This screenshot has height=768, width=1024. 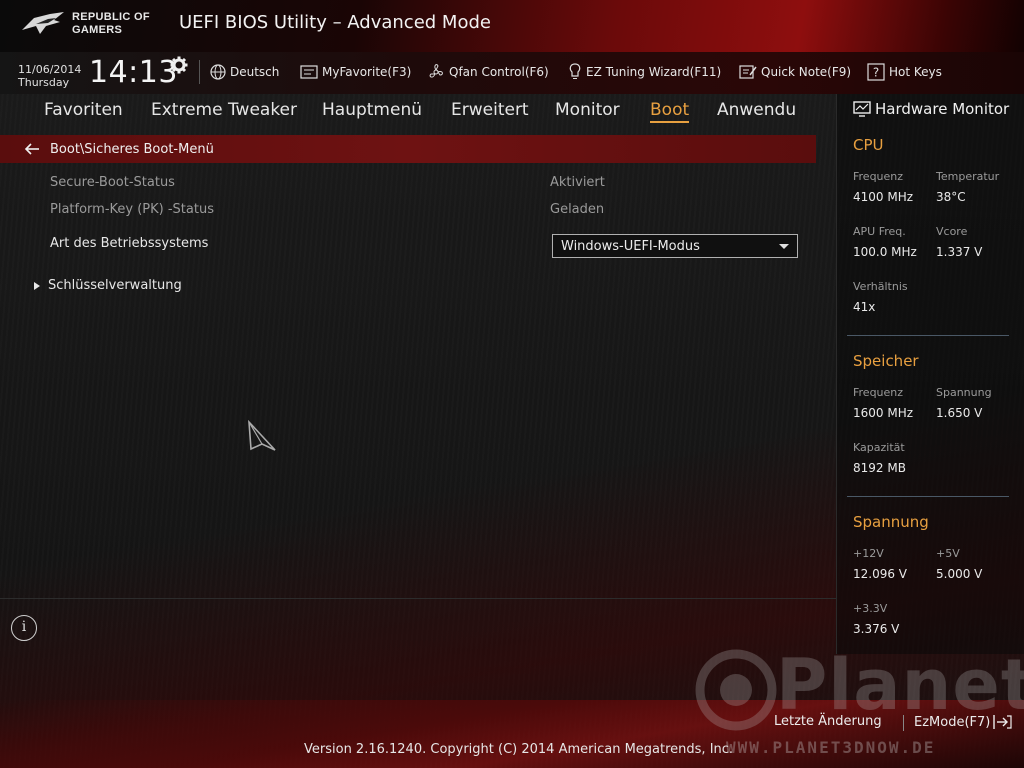 I want to click on mouse-pointer-icon, so click(x=262, y=435).